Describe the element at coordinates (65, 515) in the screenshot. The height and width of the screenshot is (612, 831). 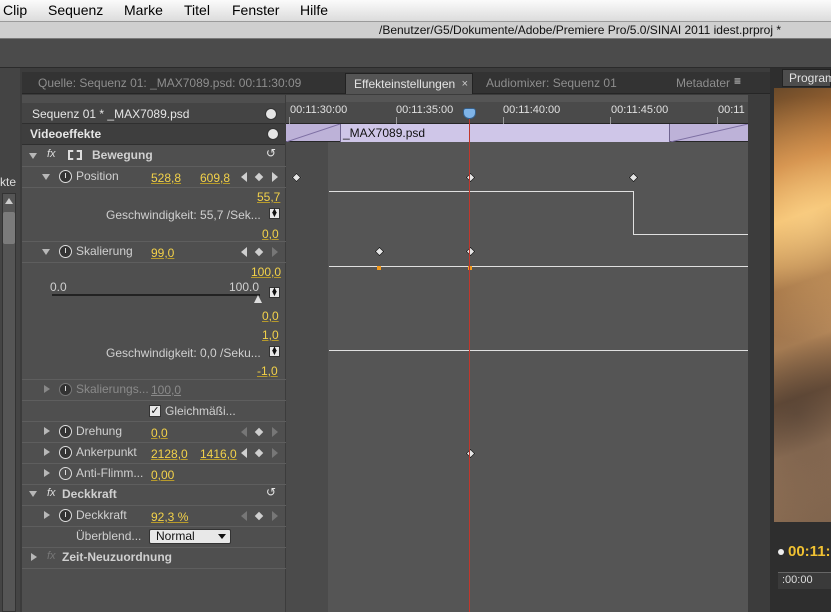
I see `deckkraft-stopwatch-icon` at that location.